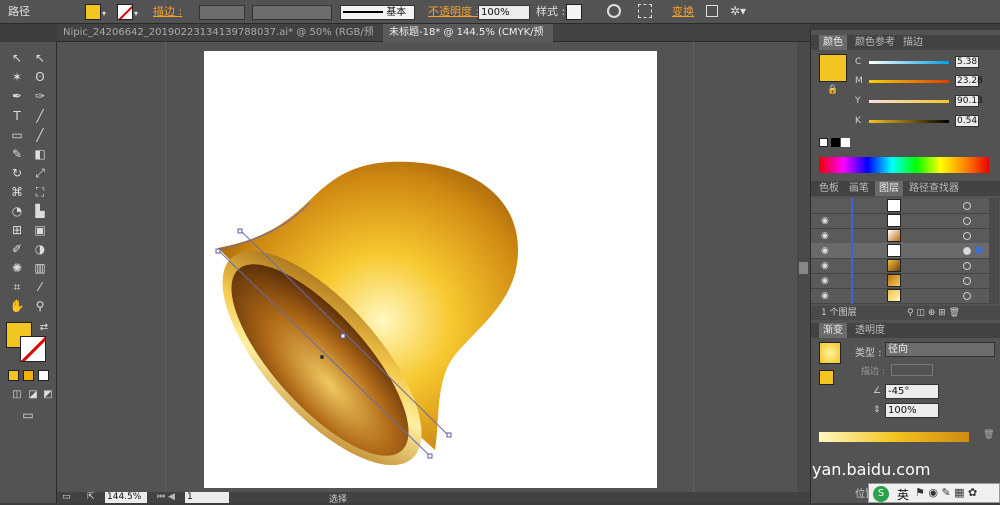  What do you see at coordinates (17, 58) in the screenshot?
I see `selection-tool-icon: ↖` at bounding box center [17, 58].